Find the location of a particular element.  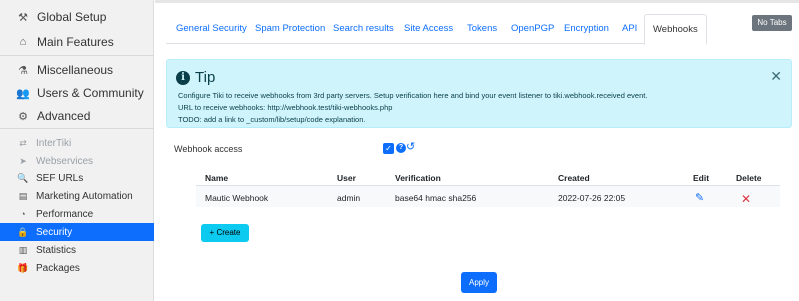

close-icon: ✕ is located at coordinates (776, 76).